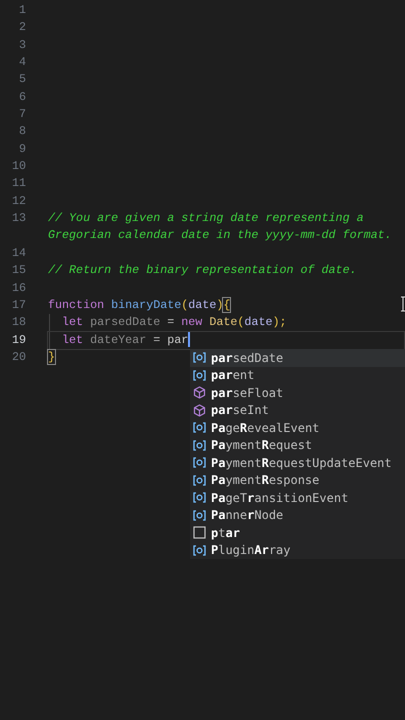  I want to click on suggestion-item: parsedDate, so click(297, 357).